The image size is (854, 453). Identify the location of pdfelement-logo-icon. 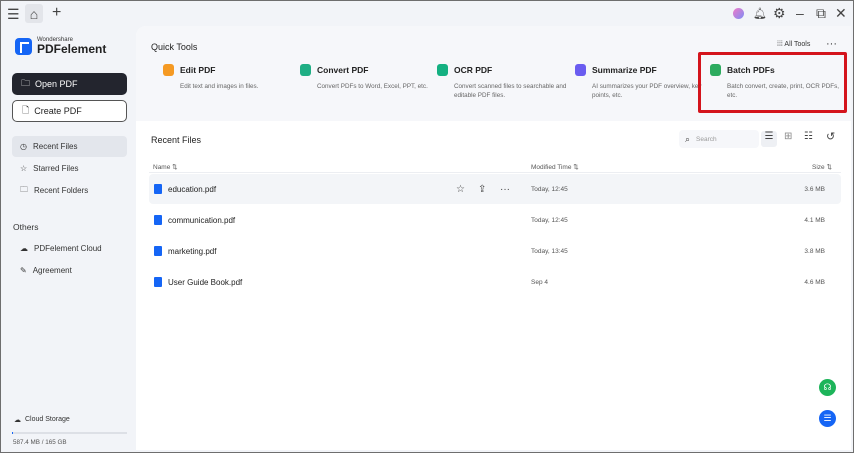
(23, 46).